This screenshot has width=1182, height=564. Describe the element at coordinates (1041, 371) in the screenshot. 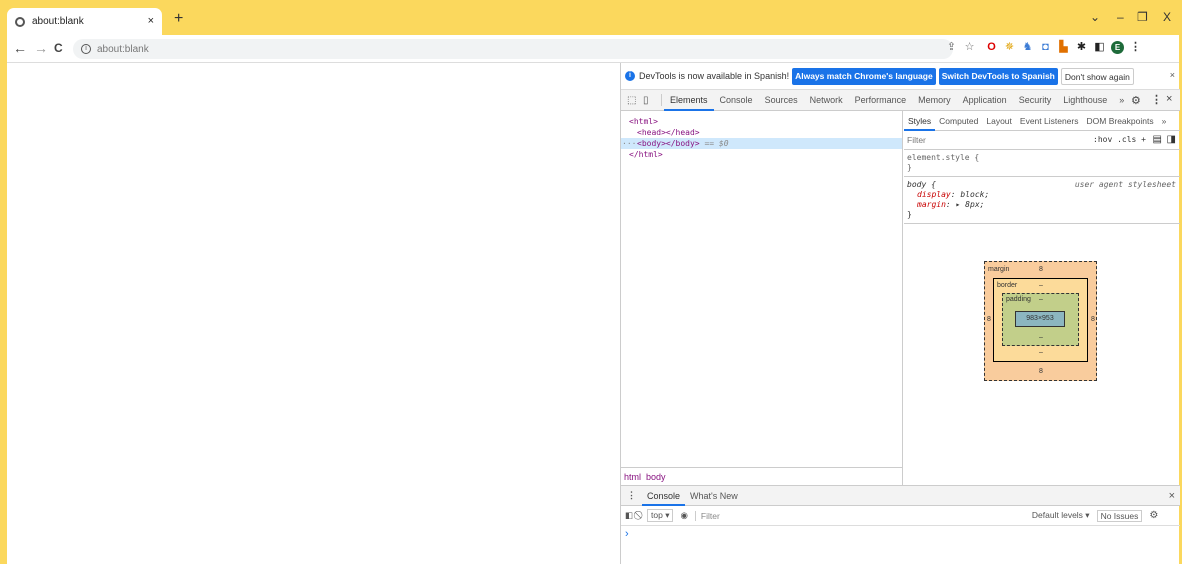

I see `margin-bottom-value: 8` at that location.